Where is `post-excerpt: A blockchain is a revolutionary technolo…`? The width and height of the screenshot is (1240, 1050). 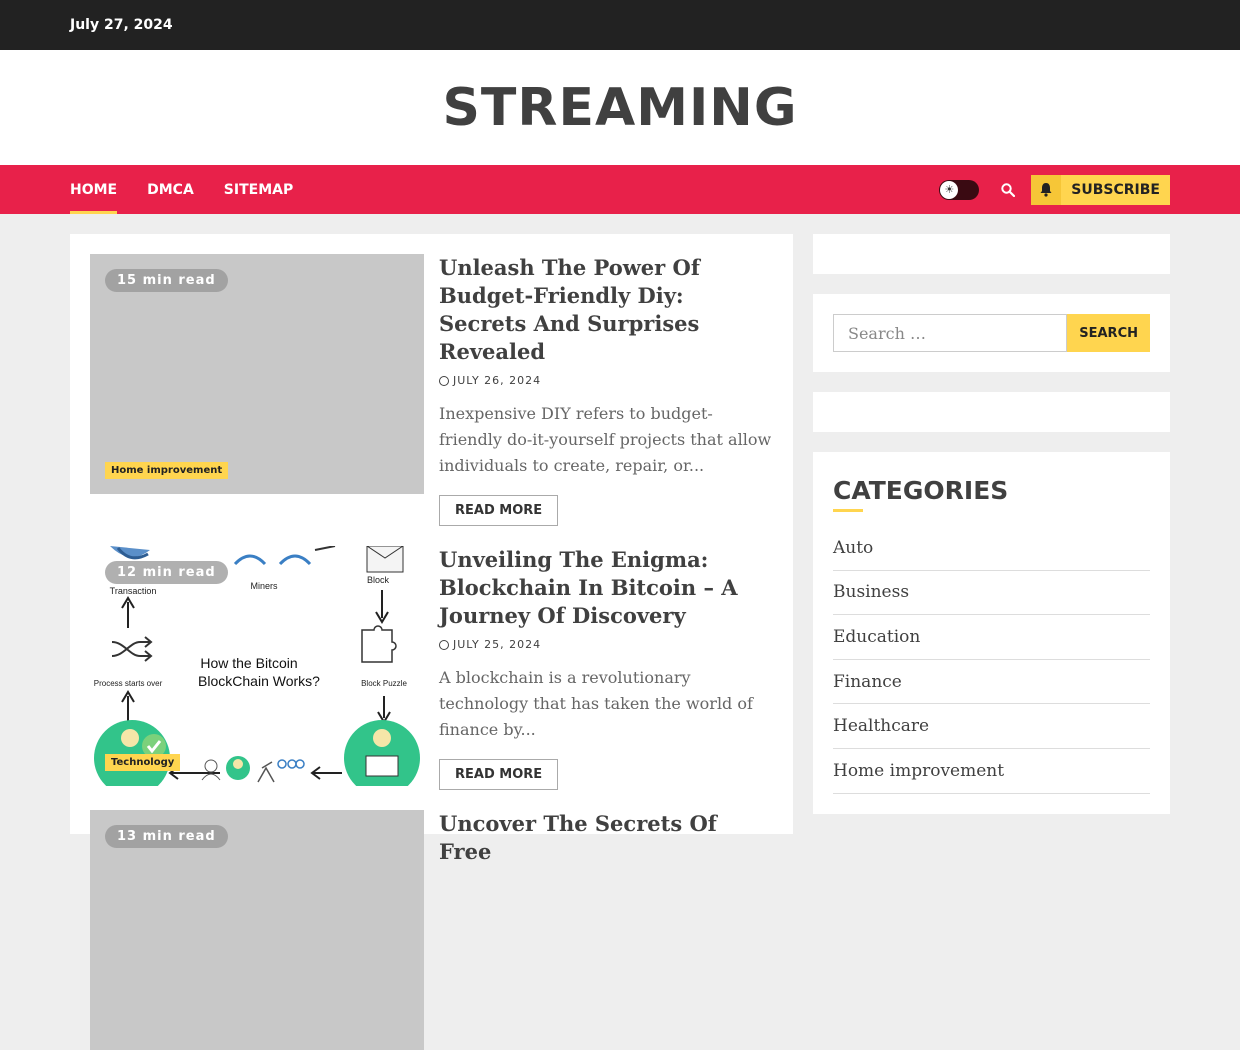
post-excerpt: A blockchain is a revolutionary technolo… is located at coordinates (596, 703).